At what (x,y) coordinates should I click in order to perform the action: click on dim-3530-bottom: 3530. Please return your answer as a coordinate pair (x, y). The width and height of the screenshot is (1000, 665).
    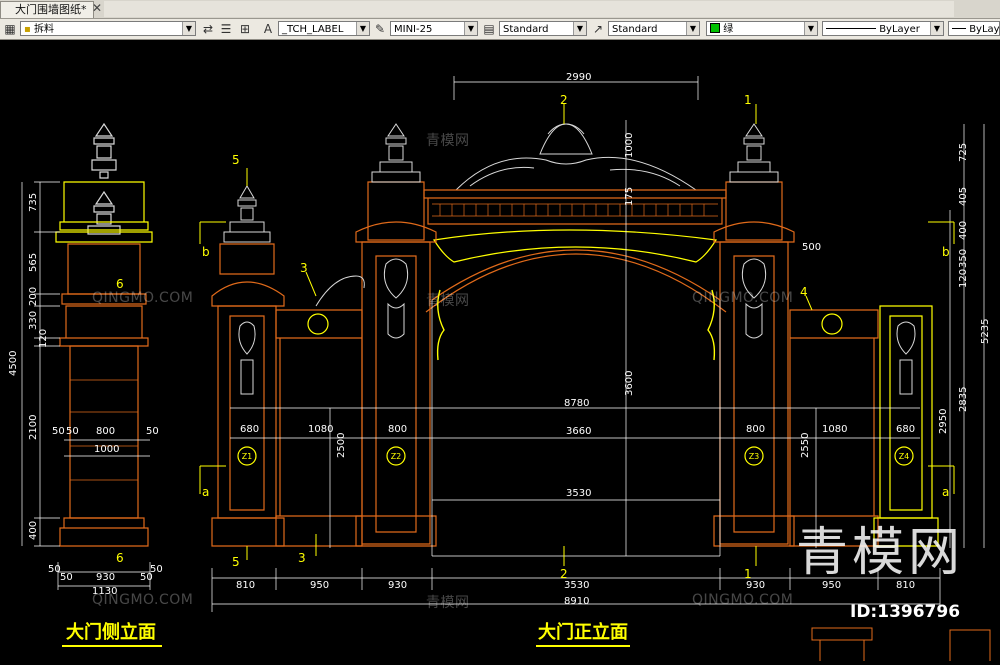
    Looking at the image, I should click on (576, 585).